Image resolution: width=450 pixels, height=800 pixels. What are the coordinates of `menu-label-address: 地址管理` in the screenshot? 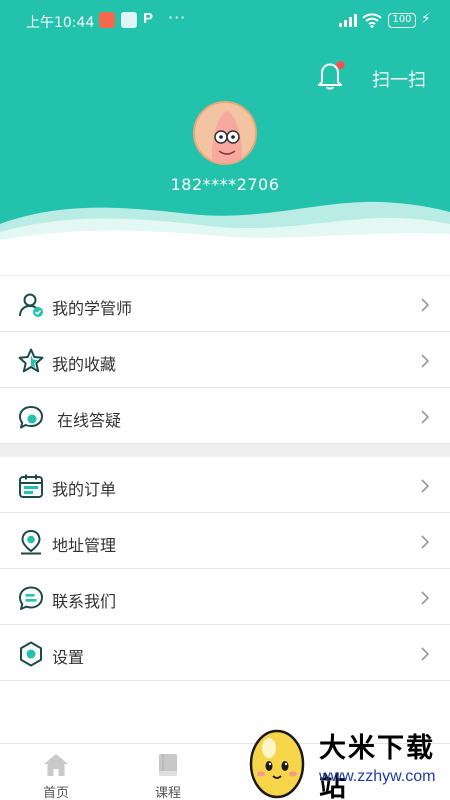 It's located at (84, 545).